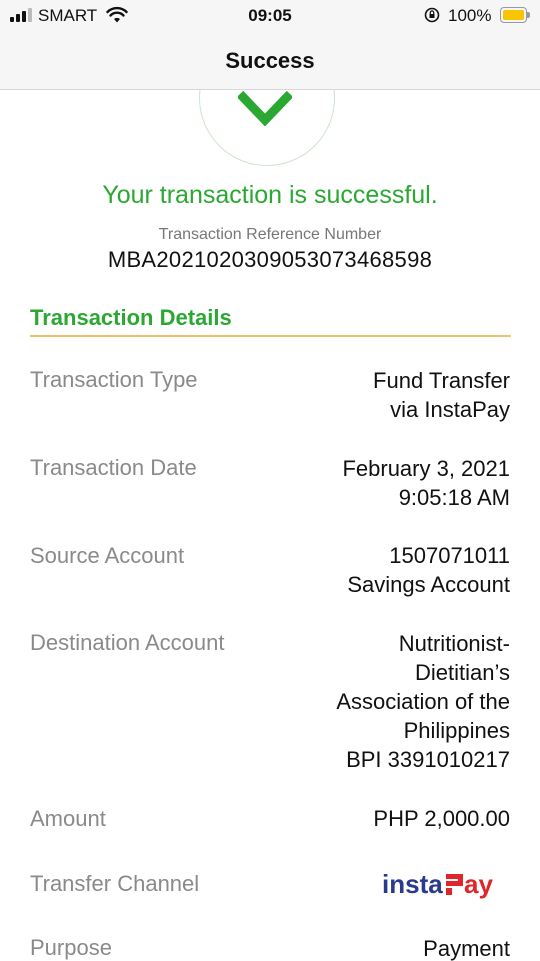  I want to click on svg-text: insta, so click(412, 884).